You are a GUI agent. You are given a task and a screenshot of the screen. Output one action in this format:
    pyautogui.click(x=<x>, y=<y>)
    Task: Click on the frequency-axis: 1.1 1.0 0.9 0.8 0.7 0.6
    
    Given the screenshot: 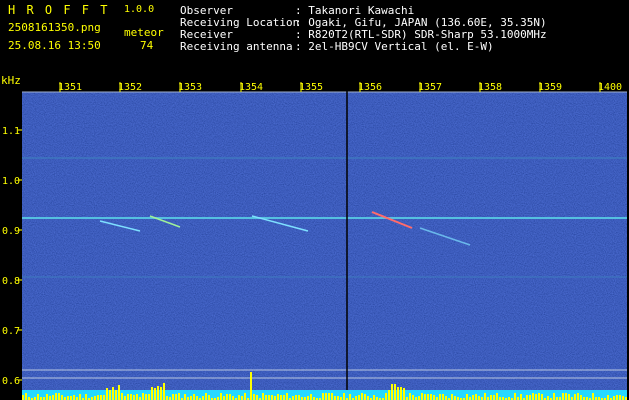 What is the action you would take?
    pyautogui.click(x=12, y=256)
    